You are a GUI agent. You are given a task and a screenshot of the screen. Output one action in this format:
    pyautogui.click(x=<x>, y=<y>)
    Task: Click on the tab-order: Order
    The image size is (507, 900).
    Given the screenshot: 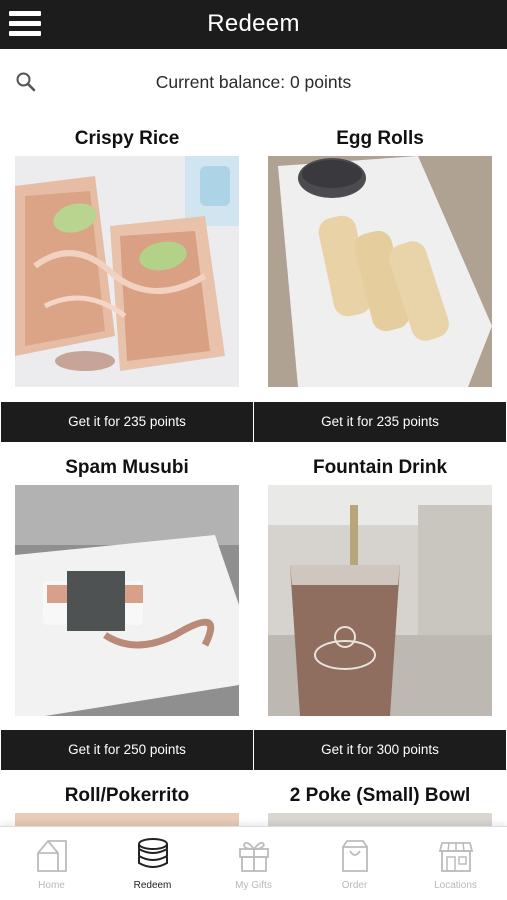 What is the action you would take?
    pyautogui.click(x=354, y=863)
    